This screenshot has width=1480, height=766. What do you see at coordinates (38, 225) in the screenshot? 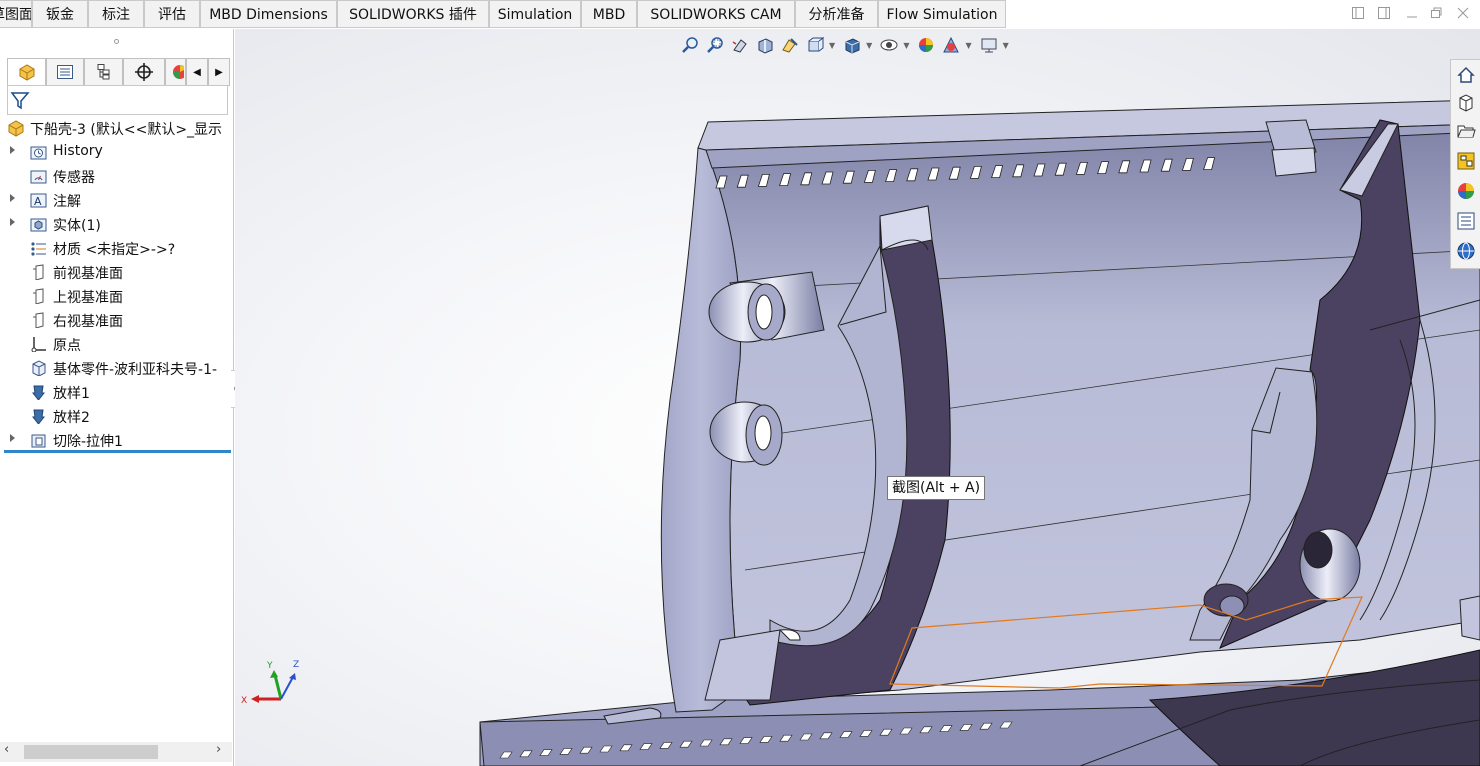
I see `solid-bodies-folder-icon` at bounding box center [38, 225].